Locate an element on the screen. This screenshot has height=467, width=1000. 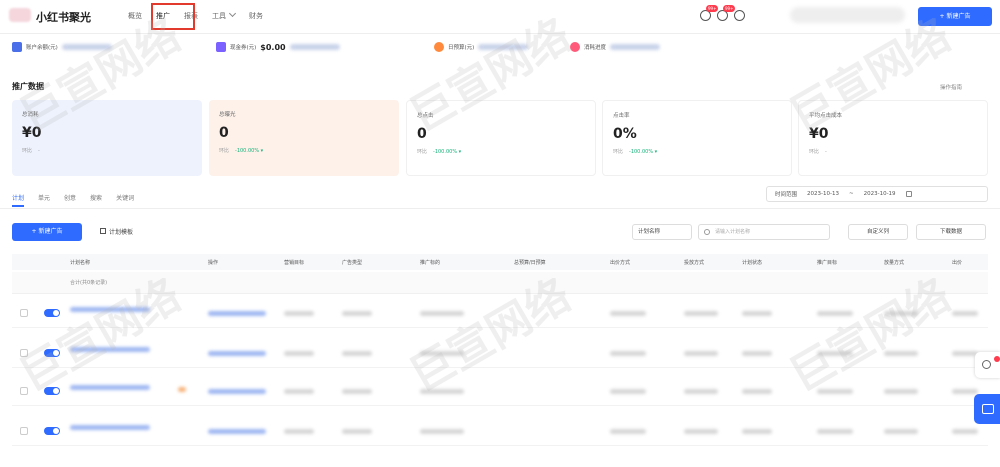
create-ad-button-top: + 新建广告 is located at coordinates (955, 16).